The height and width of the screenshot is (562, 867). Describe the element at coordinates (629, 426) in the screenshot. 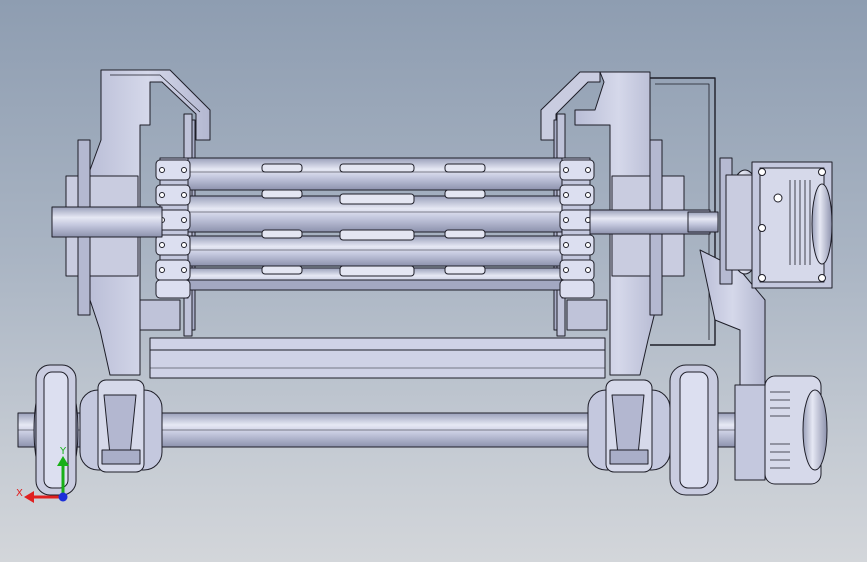

I see `right-bearing-block` at that location.